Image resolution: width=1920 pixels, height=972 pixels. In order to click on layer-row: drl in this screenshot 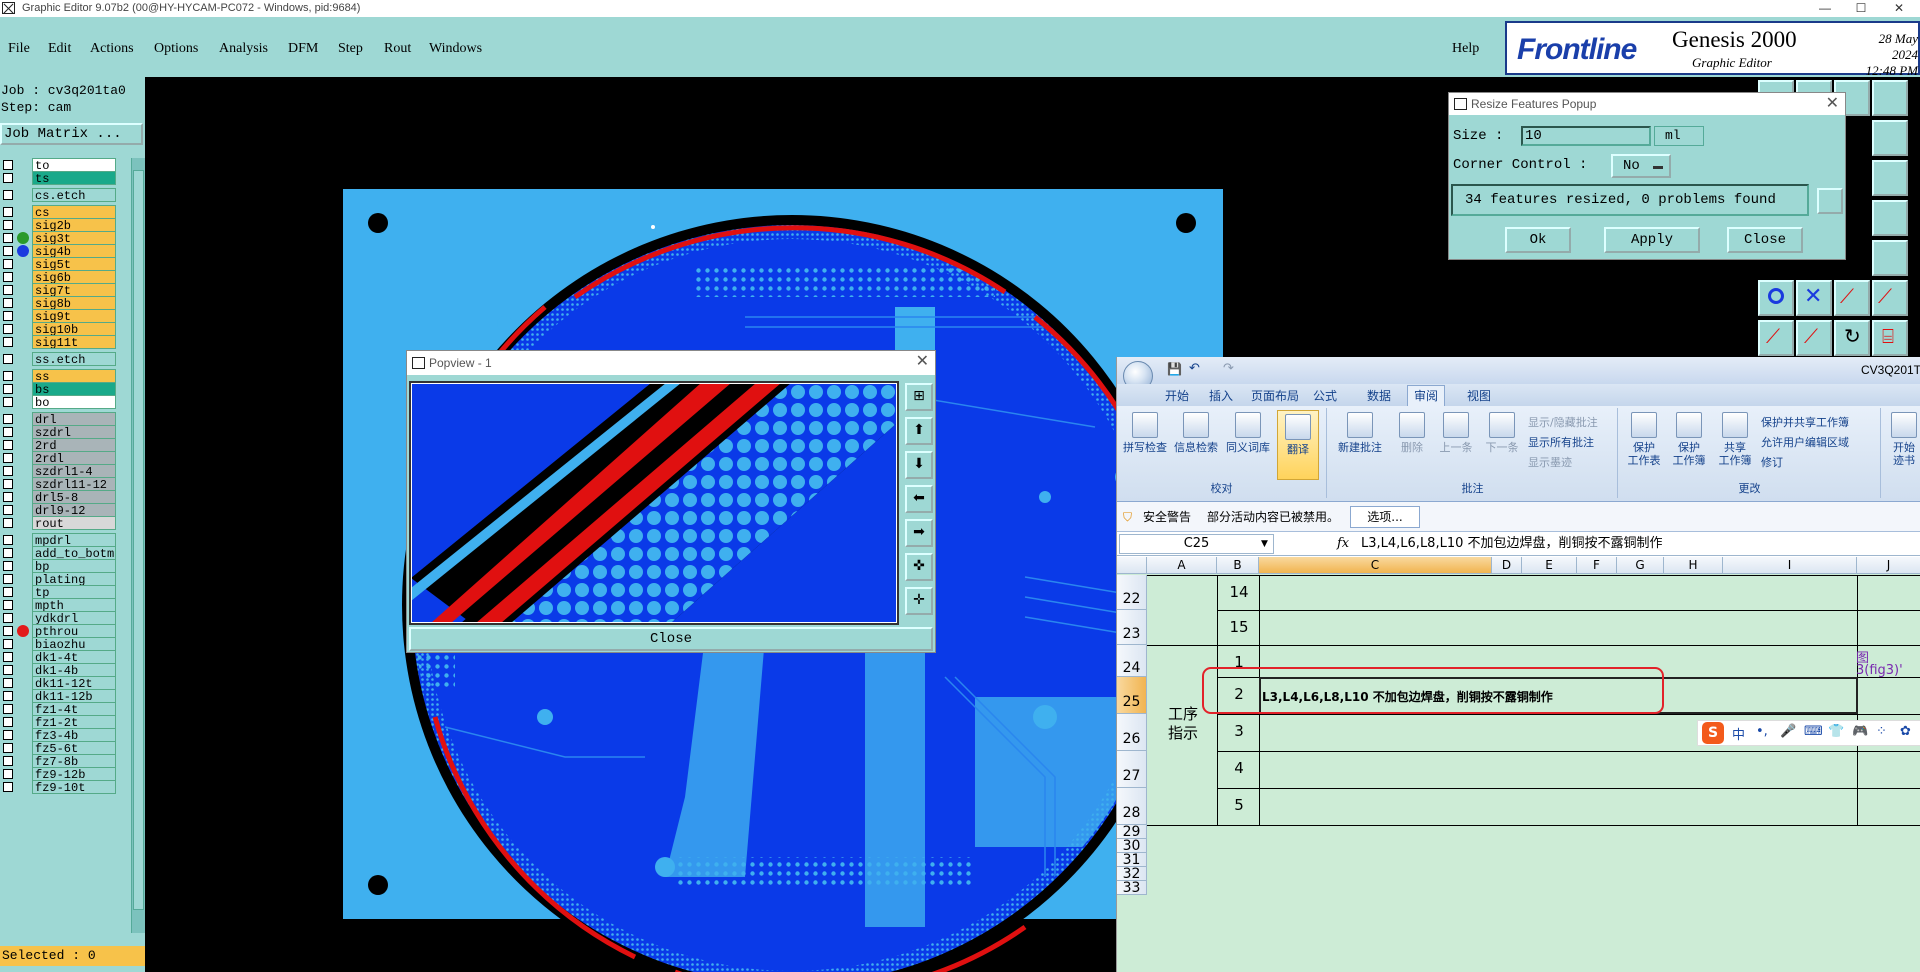, I will do `click(65, 419)`.